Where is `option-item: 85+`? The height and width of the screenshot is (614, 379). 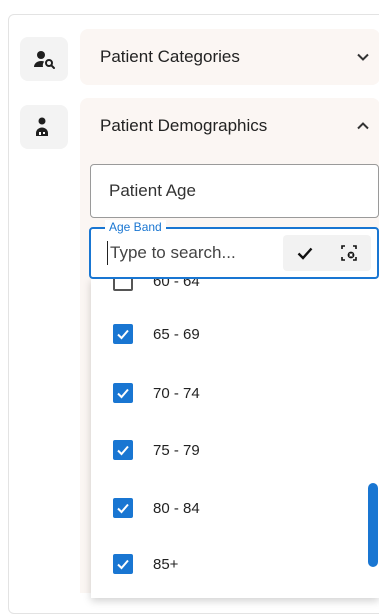
option-item: 85+ is located at coordinates (226, 564).